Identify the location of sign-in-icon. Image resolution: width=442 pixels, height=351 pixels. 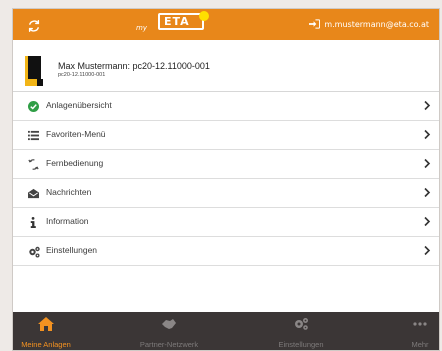
(315, 24).